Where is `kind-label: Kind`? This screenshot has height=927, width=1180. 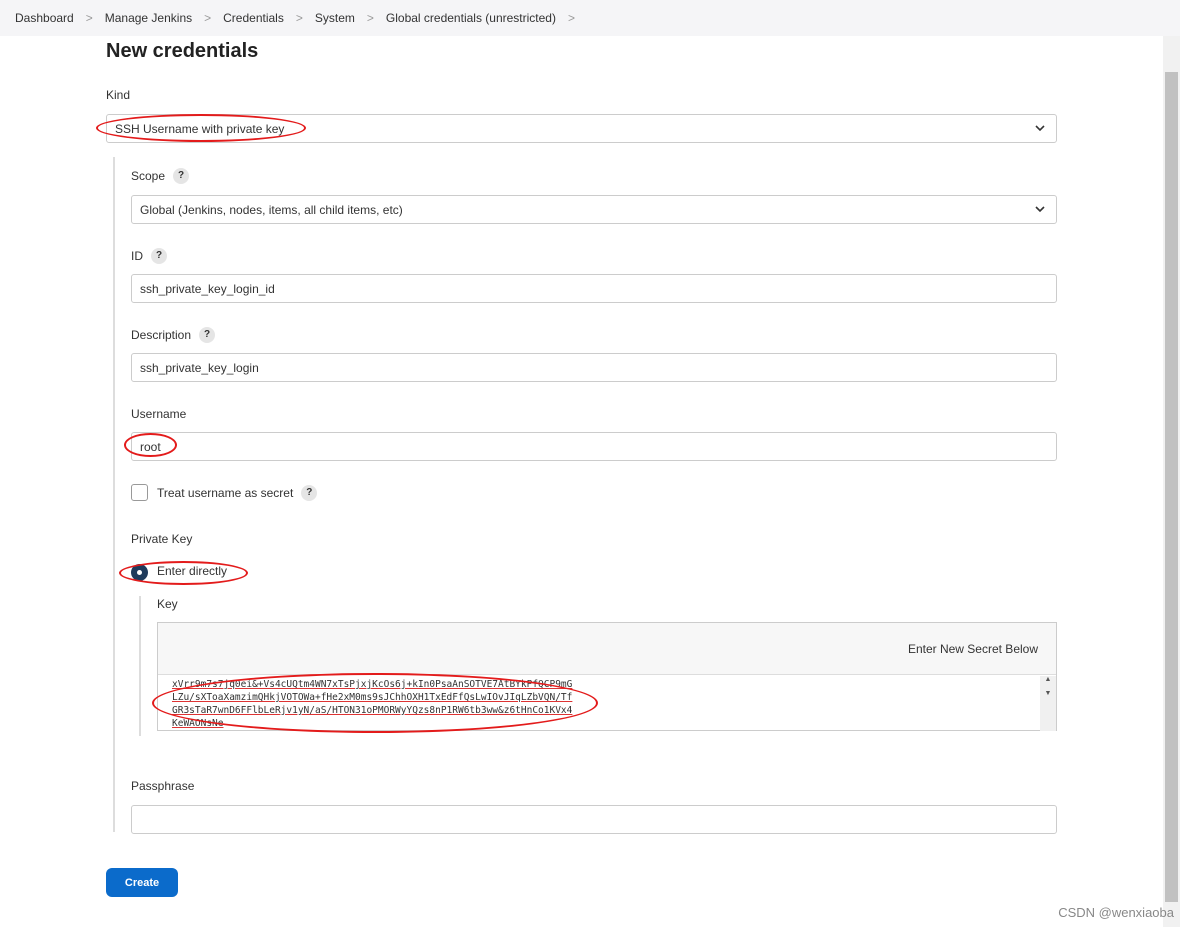
kind-label: Kind is located at coordinates (118, 95).